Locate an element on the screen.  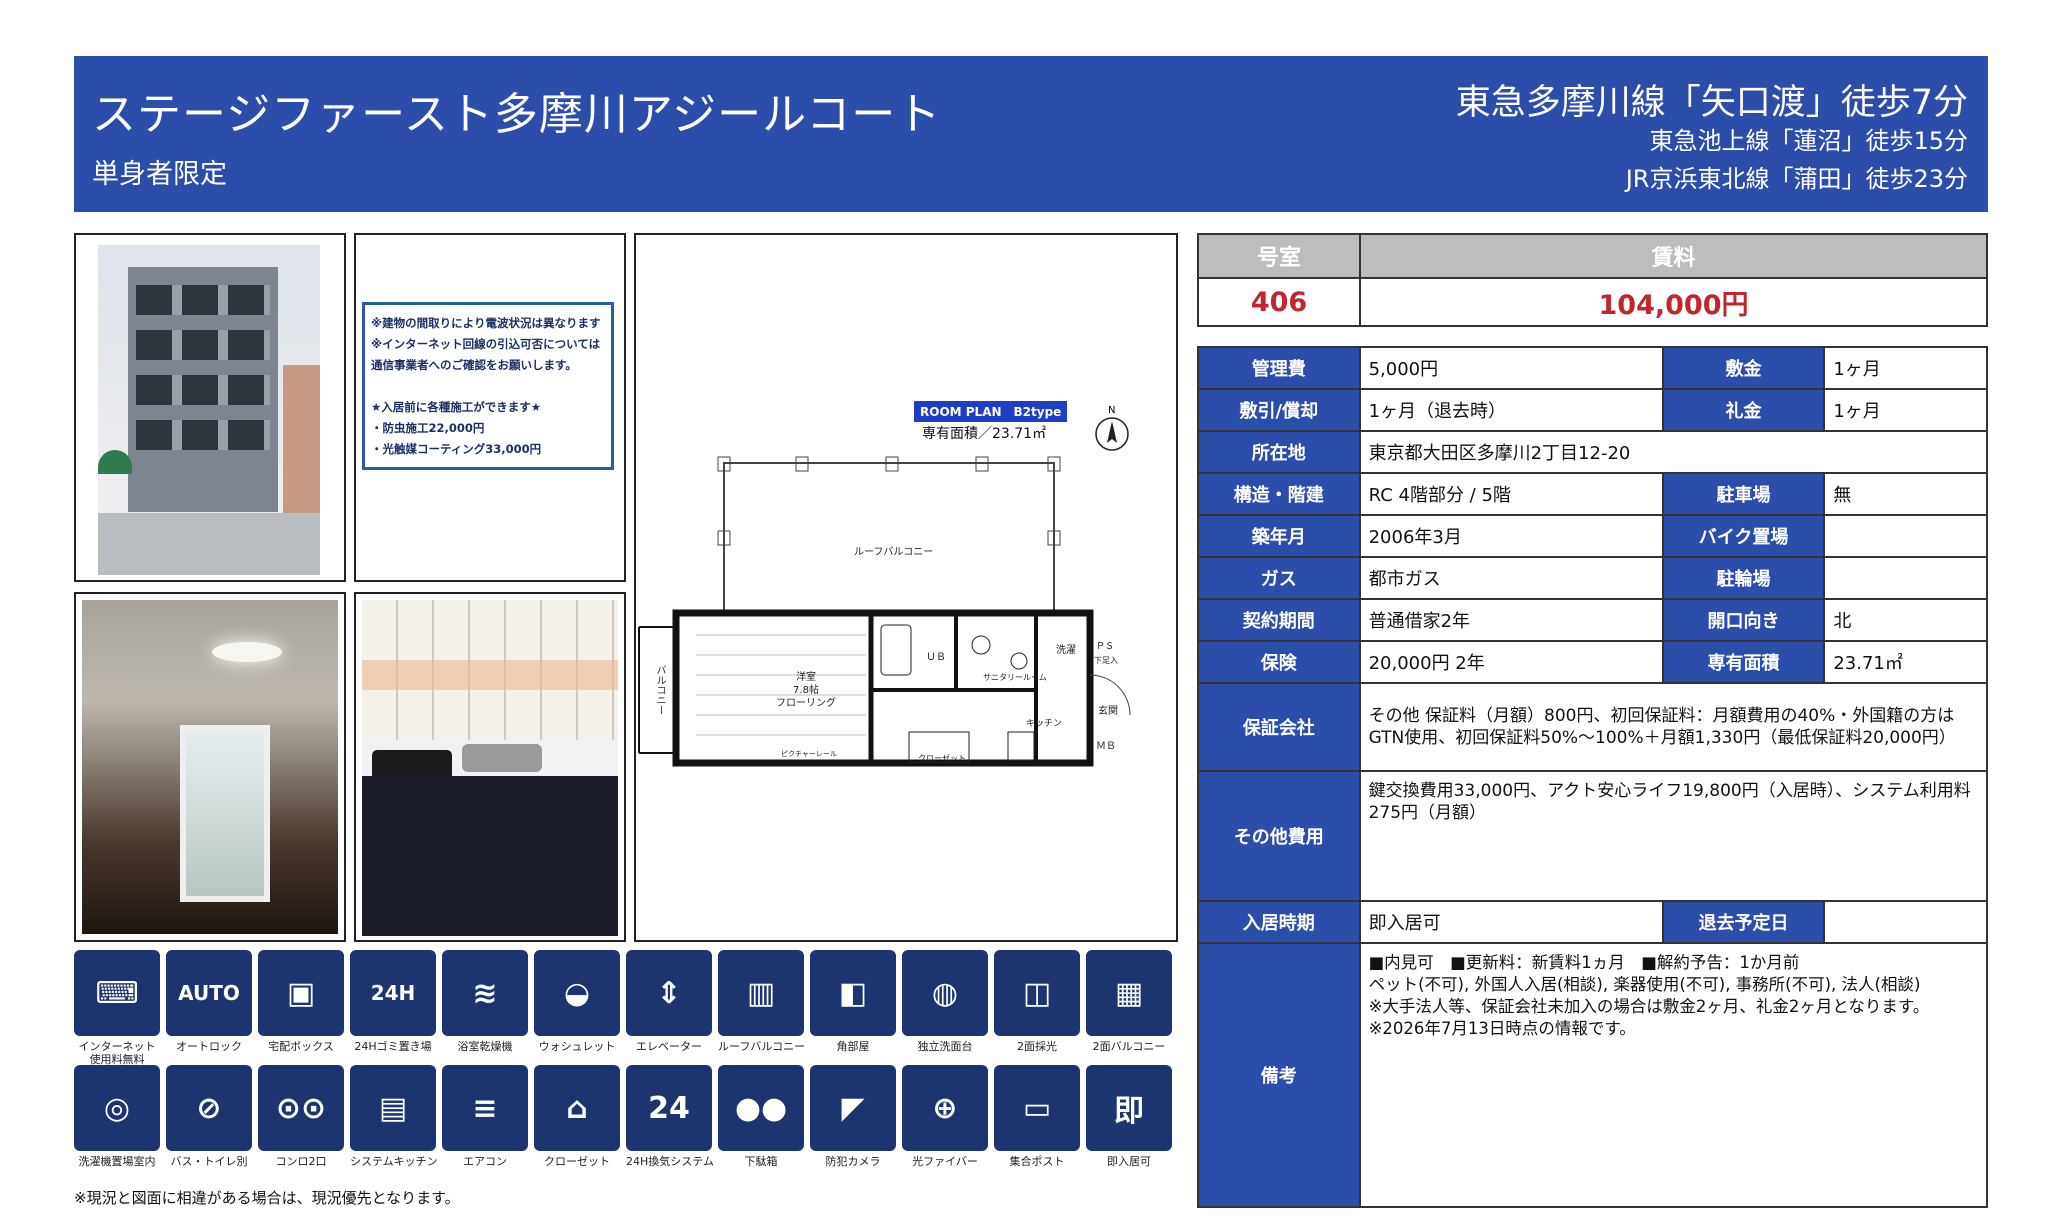
moveout-label: 退去予定日 is located at coordinates (1743, 922).